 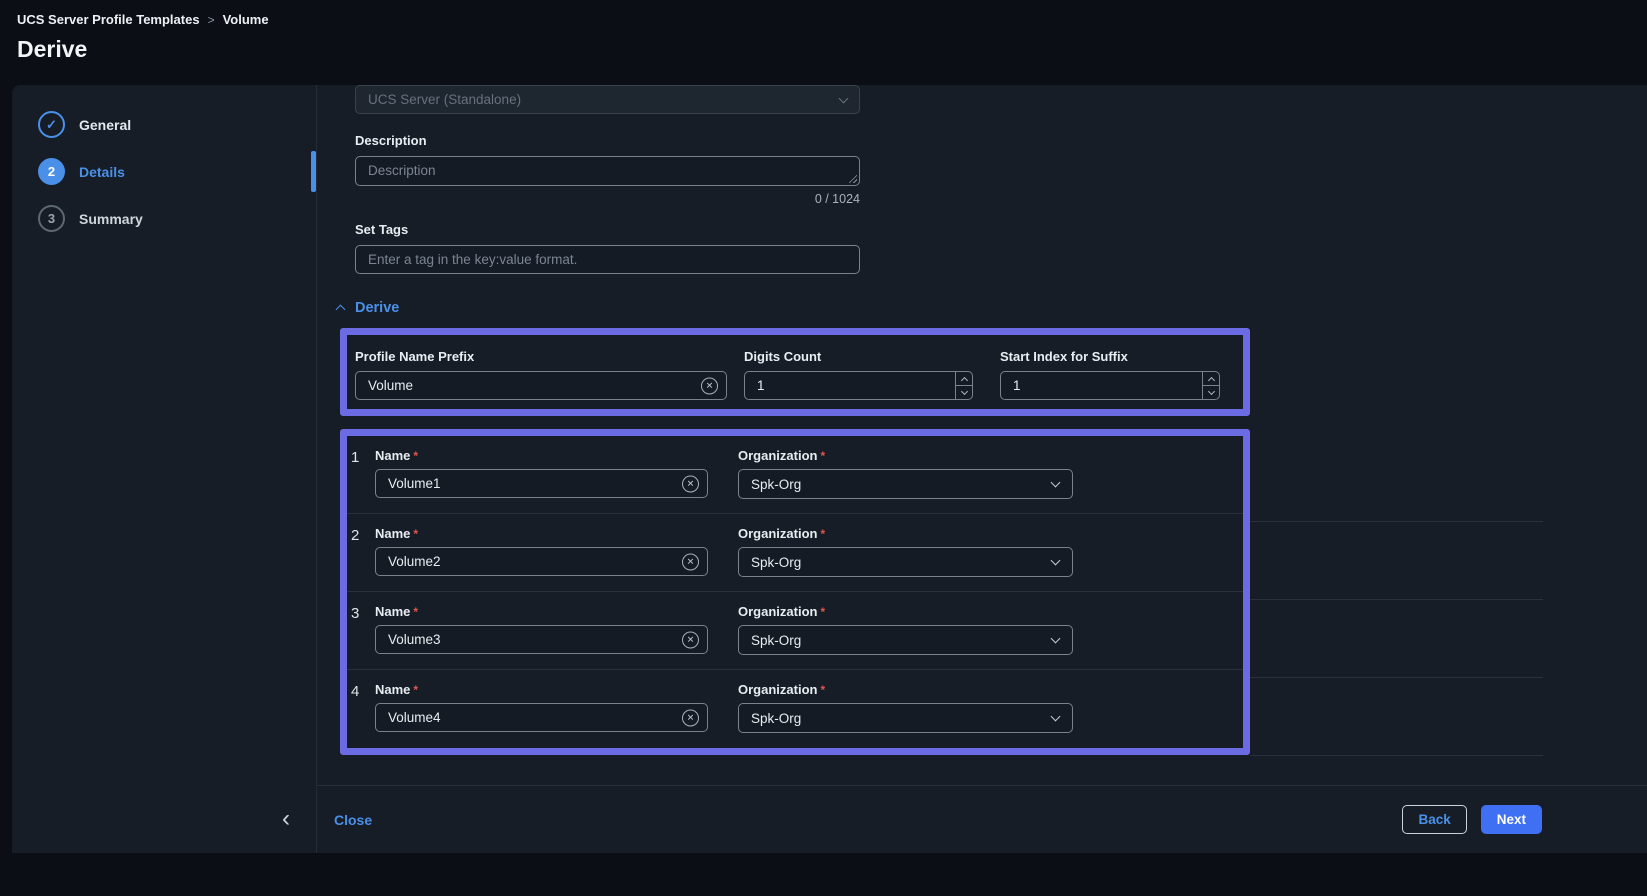 What do you see at coordinates (991, 308) in the screenshot?
I see `derive-section-toggle: Derive` at bounding box center [991, 308].